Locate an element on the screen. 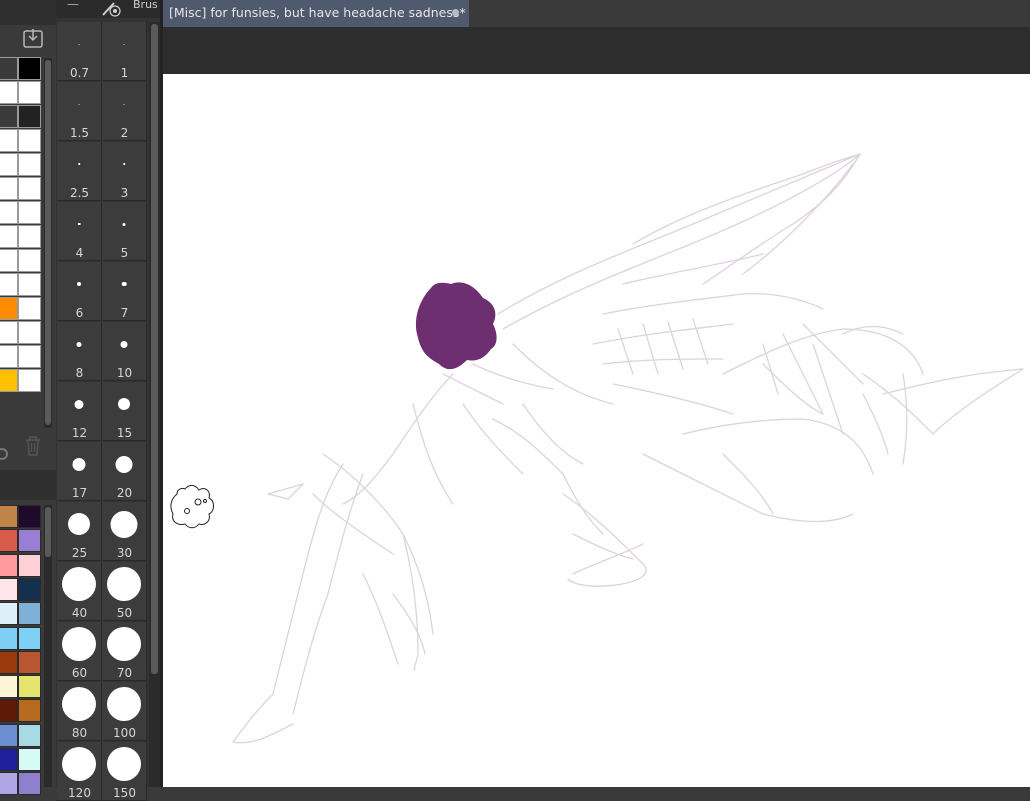  unsaved-indicator-icon is located at coordinates (455, 12).